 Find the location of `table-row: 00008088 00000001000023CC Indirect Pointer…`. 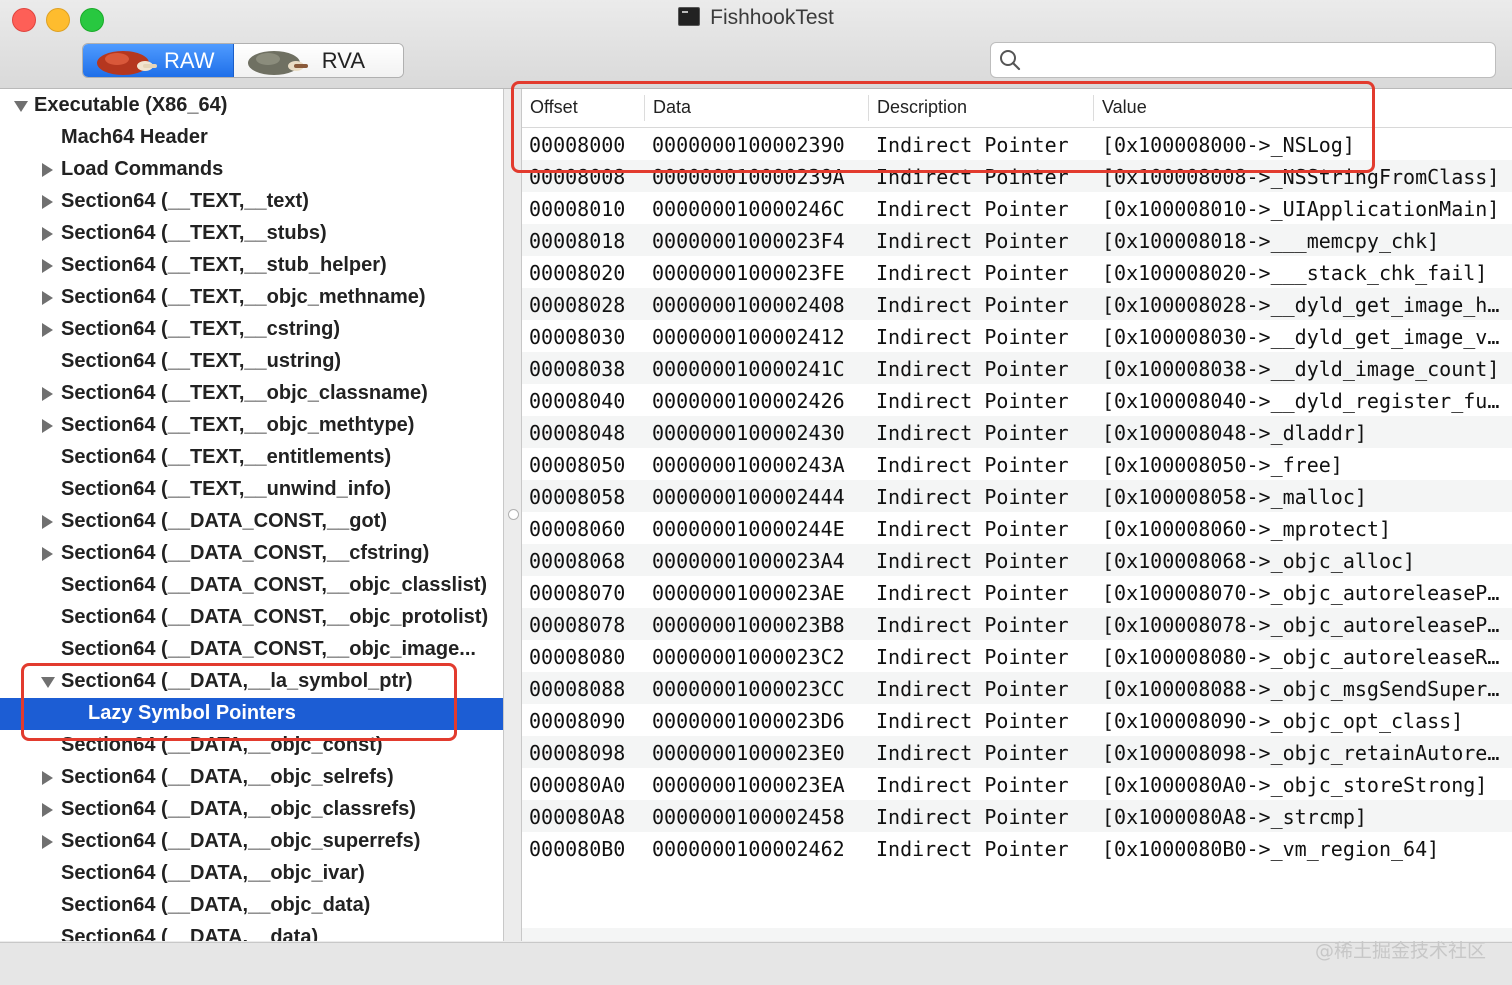

table-row: 00008088 00000001000023CC Indirect Pointer… is located at coordinates (1017, 688).